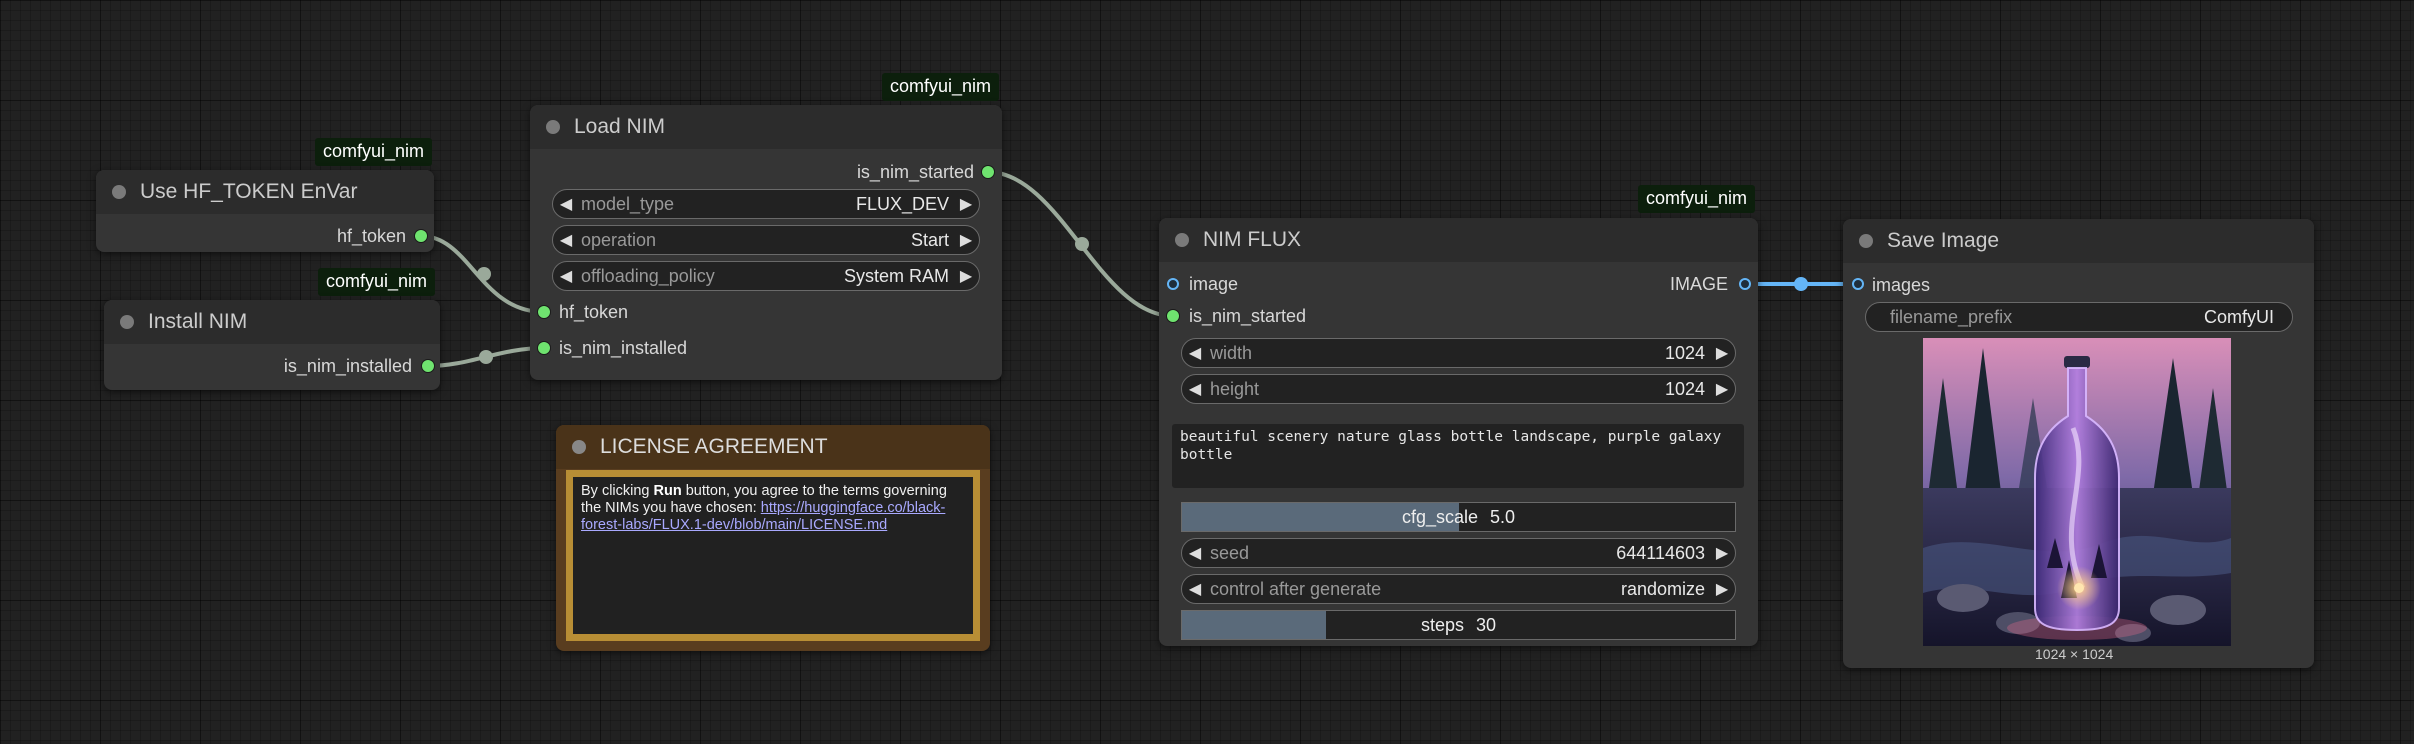 This screenshot has width=2414, height=744. What do you see at coordinates (623, 348) in the screenshot?
I see `input-is-nim-installed: is_nim_installed` at bounding box center [623, 348].